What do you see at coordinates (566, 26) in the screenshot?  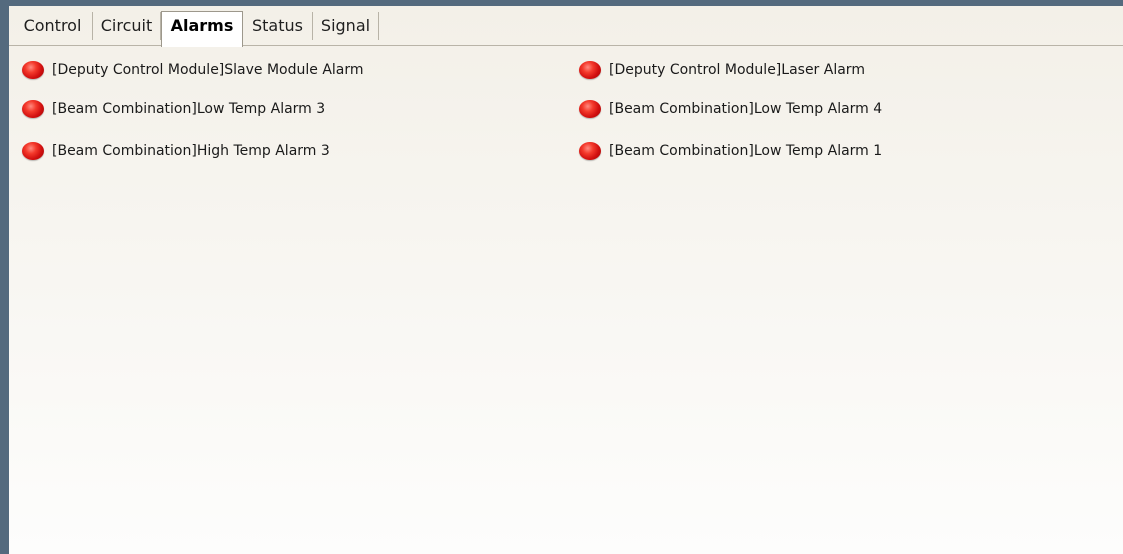 I see `tab-bar: Control Circuit Alarms Status Signal` at bounding box center [566, 26].